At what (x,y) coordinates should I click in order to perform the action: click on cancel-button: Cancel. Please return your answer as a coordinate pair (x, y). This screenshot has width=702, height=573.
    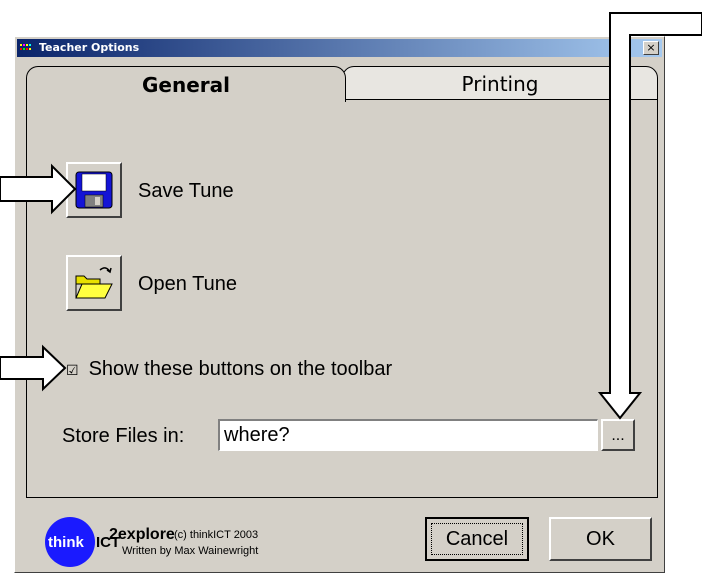
    Looking at the image, I should click on (477, 539).